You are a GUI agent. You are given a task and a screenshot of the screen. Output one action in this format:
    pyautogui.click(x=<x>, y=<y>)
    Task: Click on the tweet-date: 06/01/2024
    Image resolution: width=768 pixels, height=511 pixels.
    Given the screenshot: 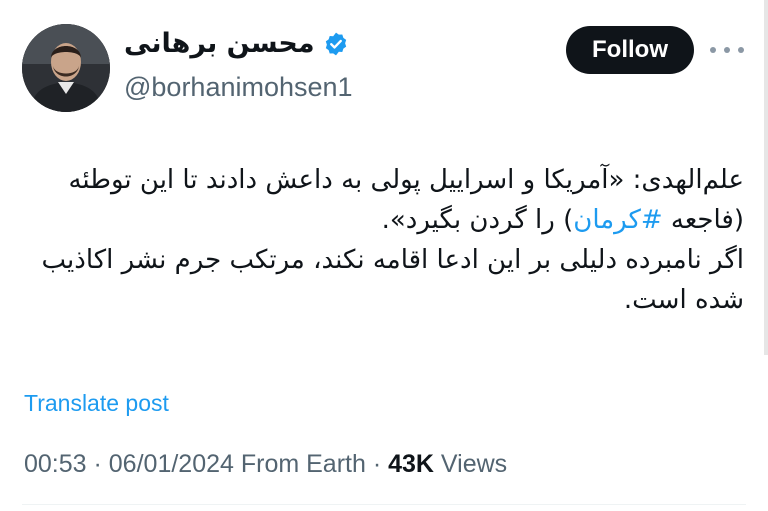 What is the action you would take?
    pyautogui.click(x=171, y=464)
    